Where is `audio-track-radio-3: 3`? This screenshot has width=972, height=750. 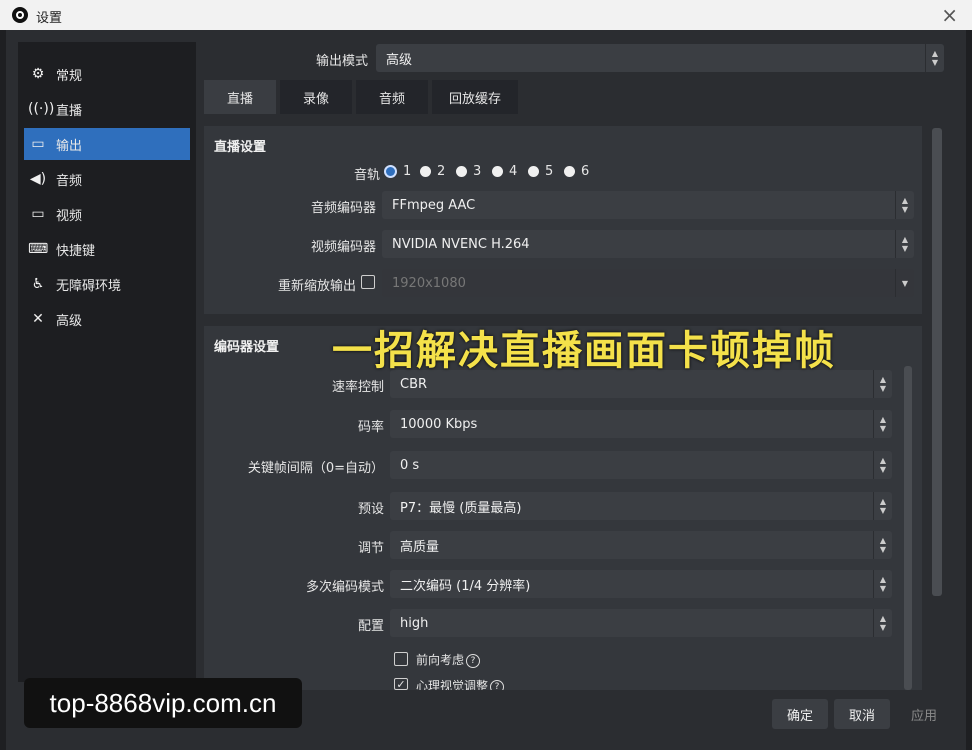 audio-track-radio-3: 3 is located at coordinates (468, 171).